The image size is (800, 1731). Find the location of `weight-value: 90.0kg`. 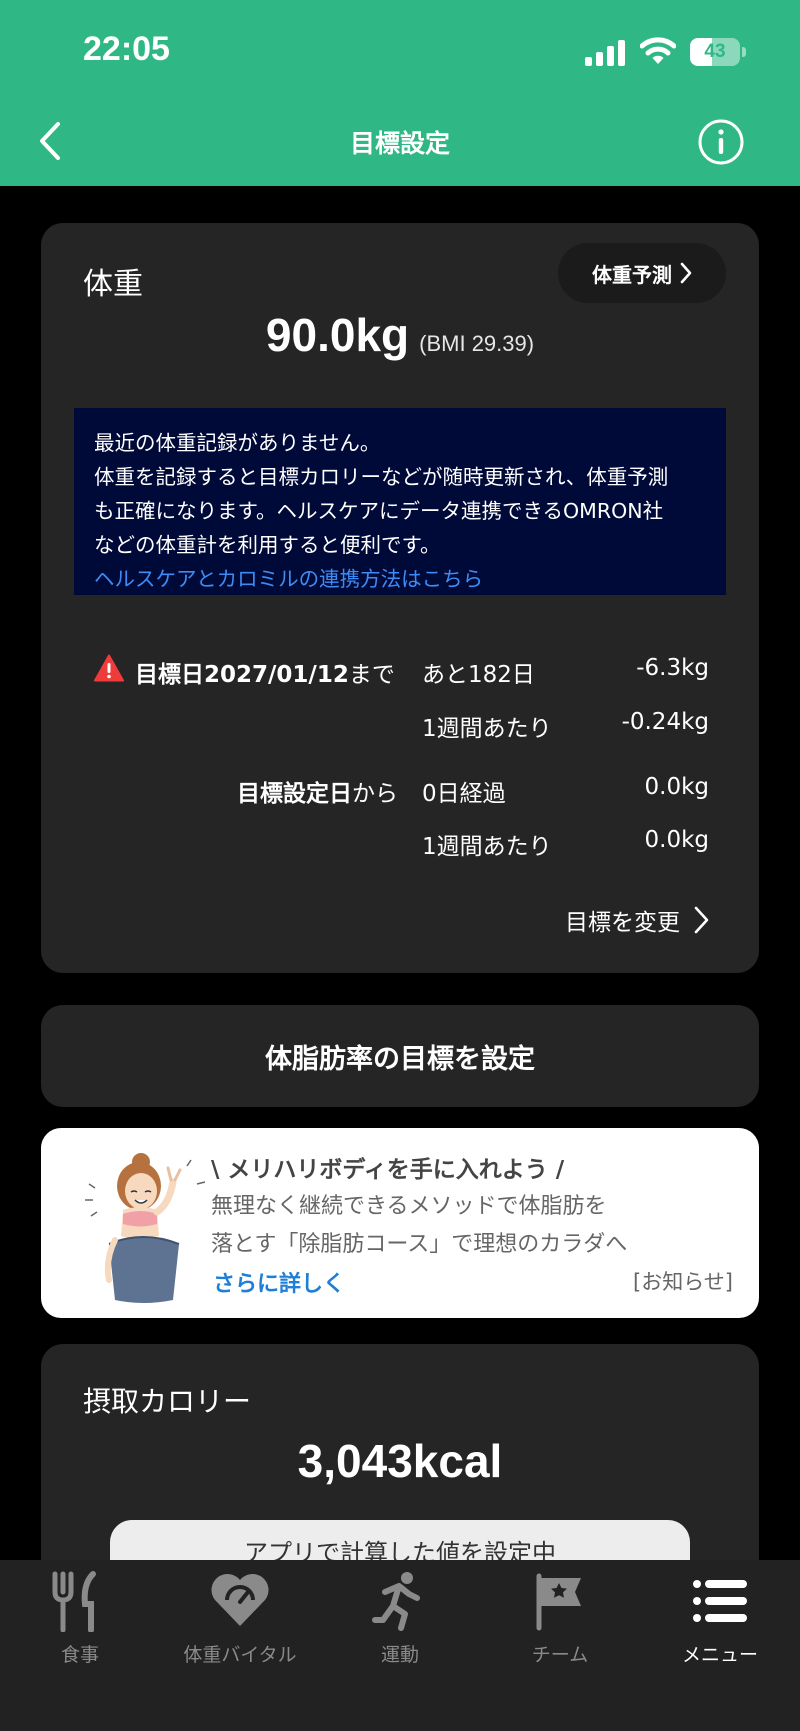

weight-value: 90.0kg is located at coordinates (337, 335).